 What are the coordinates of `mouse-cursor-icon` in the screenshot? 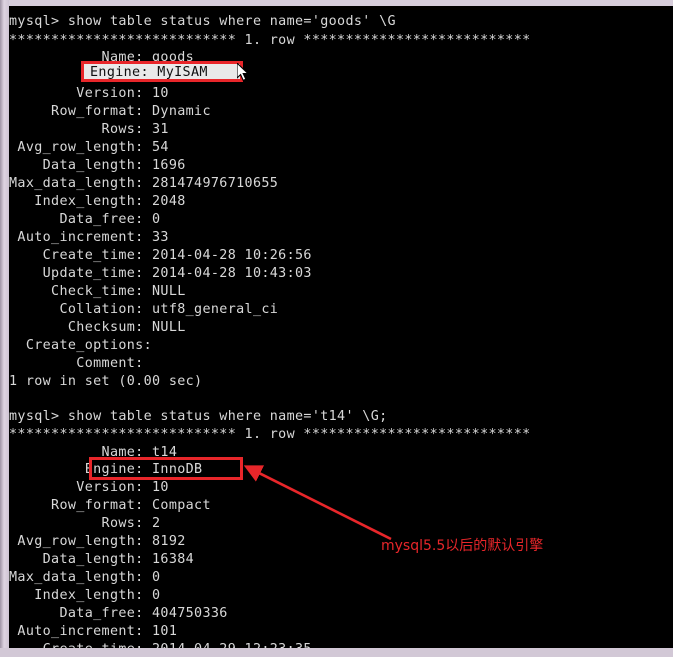 It's located at (243, 73).